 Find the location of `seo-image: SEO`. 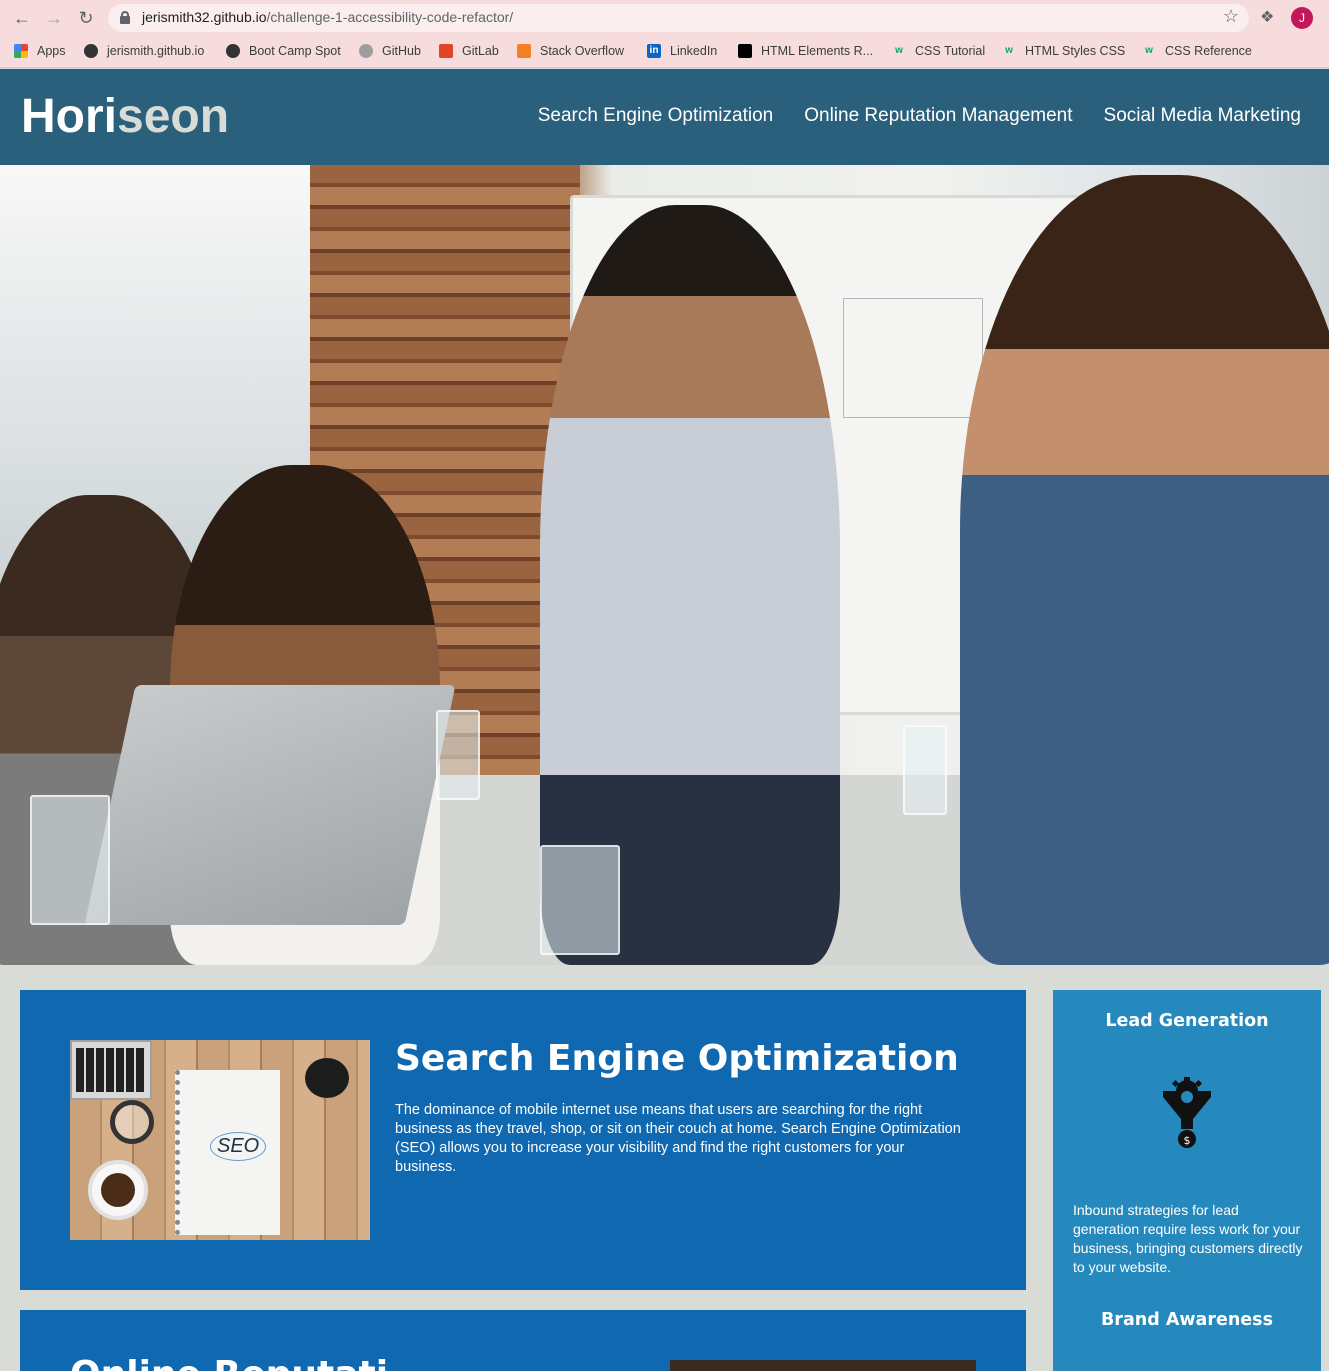

seo-image: SEO is located at coordinates (220, 1140).